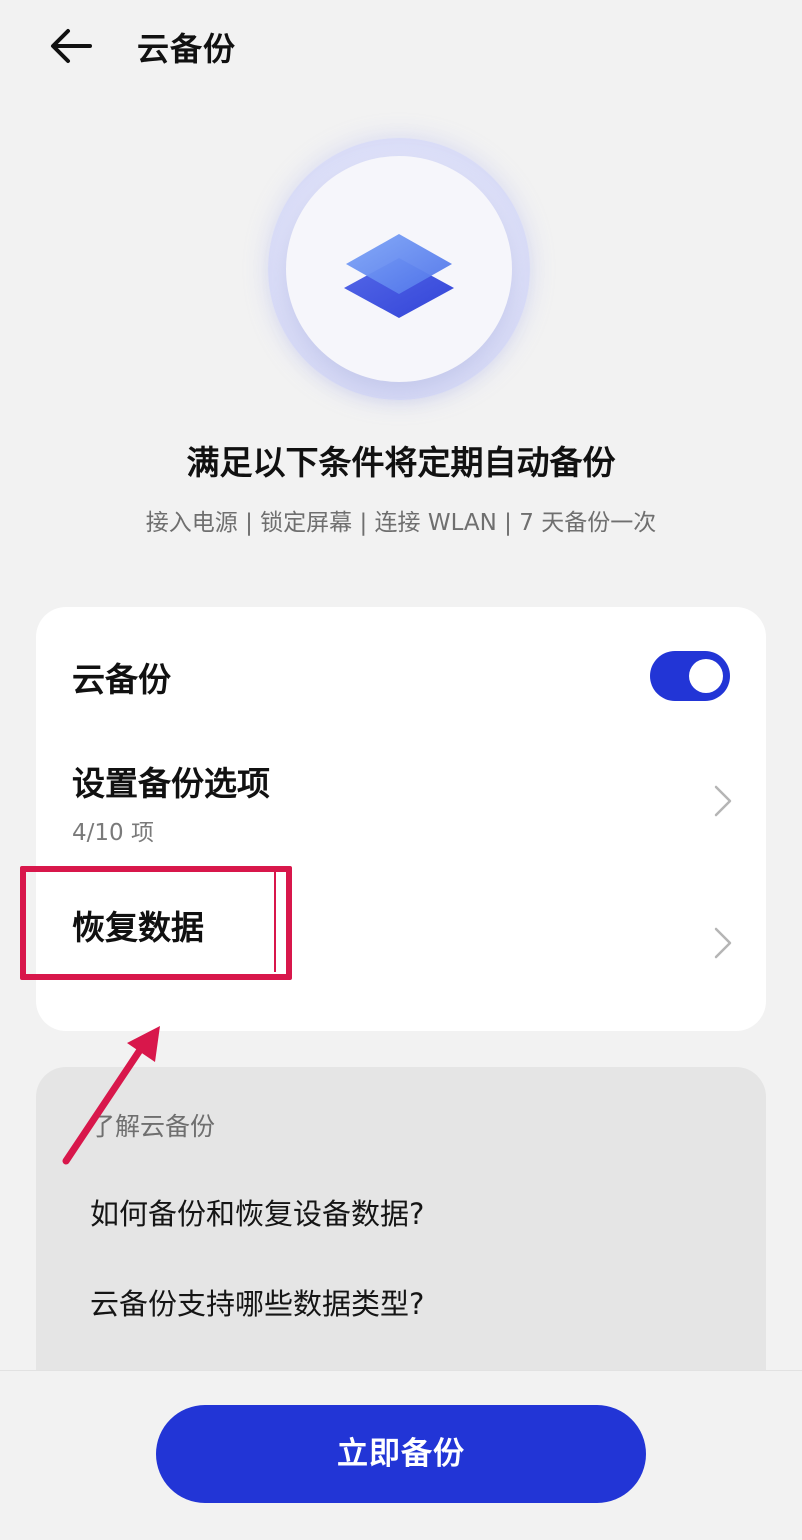 Image resolution: width=802 pixels, height=1540 pixels. What do you see at coordinates (401, 462) in the screenshot?
I see `auto-backup-condition-title: 满足以下条件将定期自动备份` at bounding box center [401, 462].